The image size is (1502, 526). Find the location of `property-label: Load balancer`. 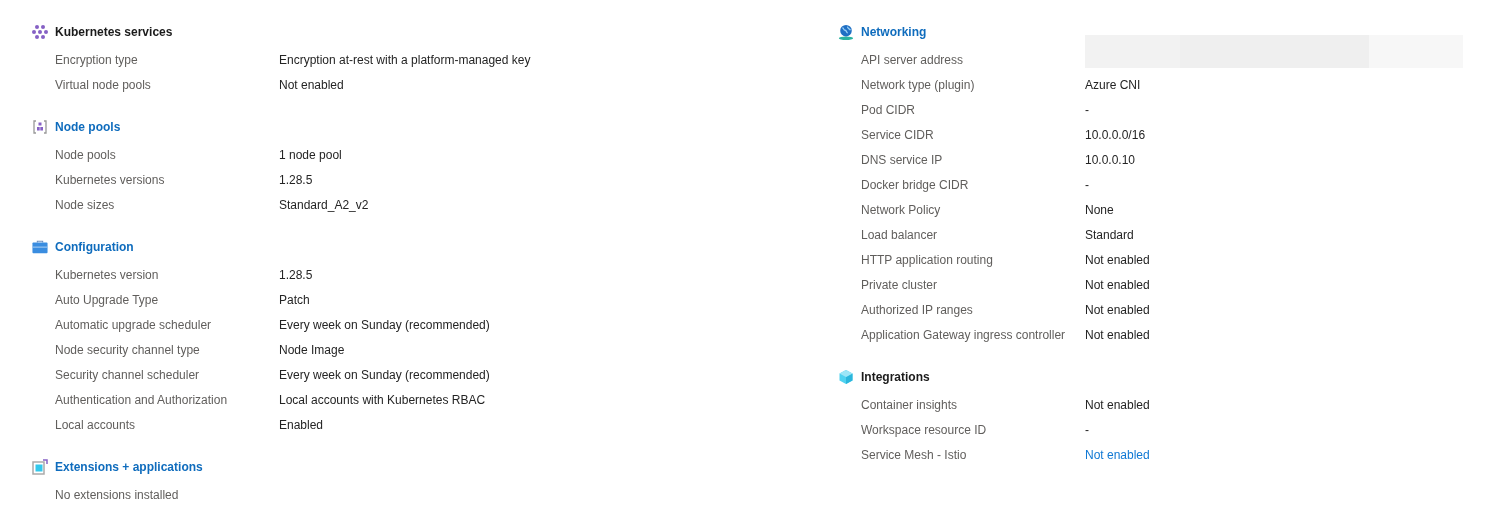

property-label: Load balancer is located at coordinates (900, 234).